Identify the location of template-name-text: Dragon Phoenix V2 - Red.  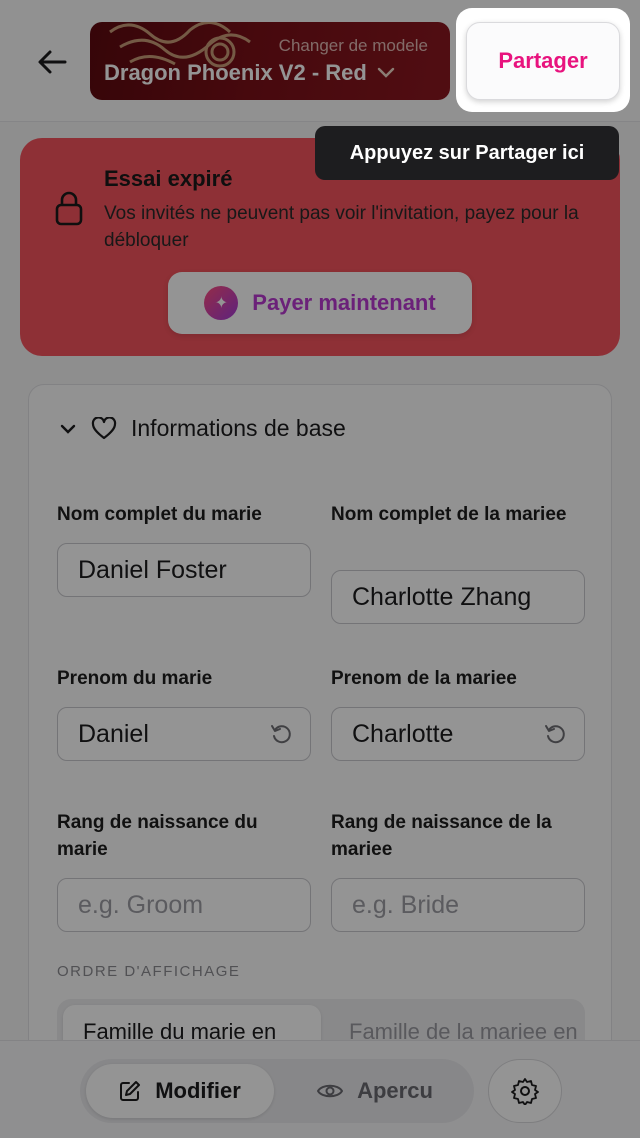
(235, 72).